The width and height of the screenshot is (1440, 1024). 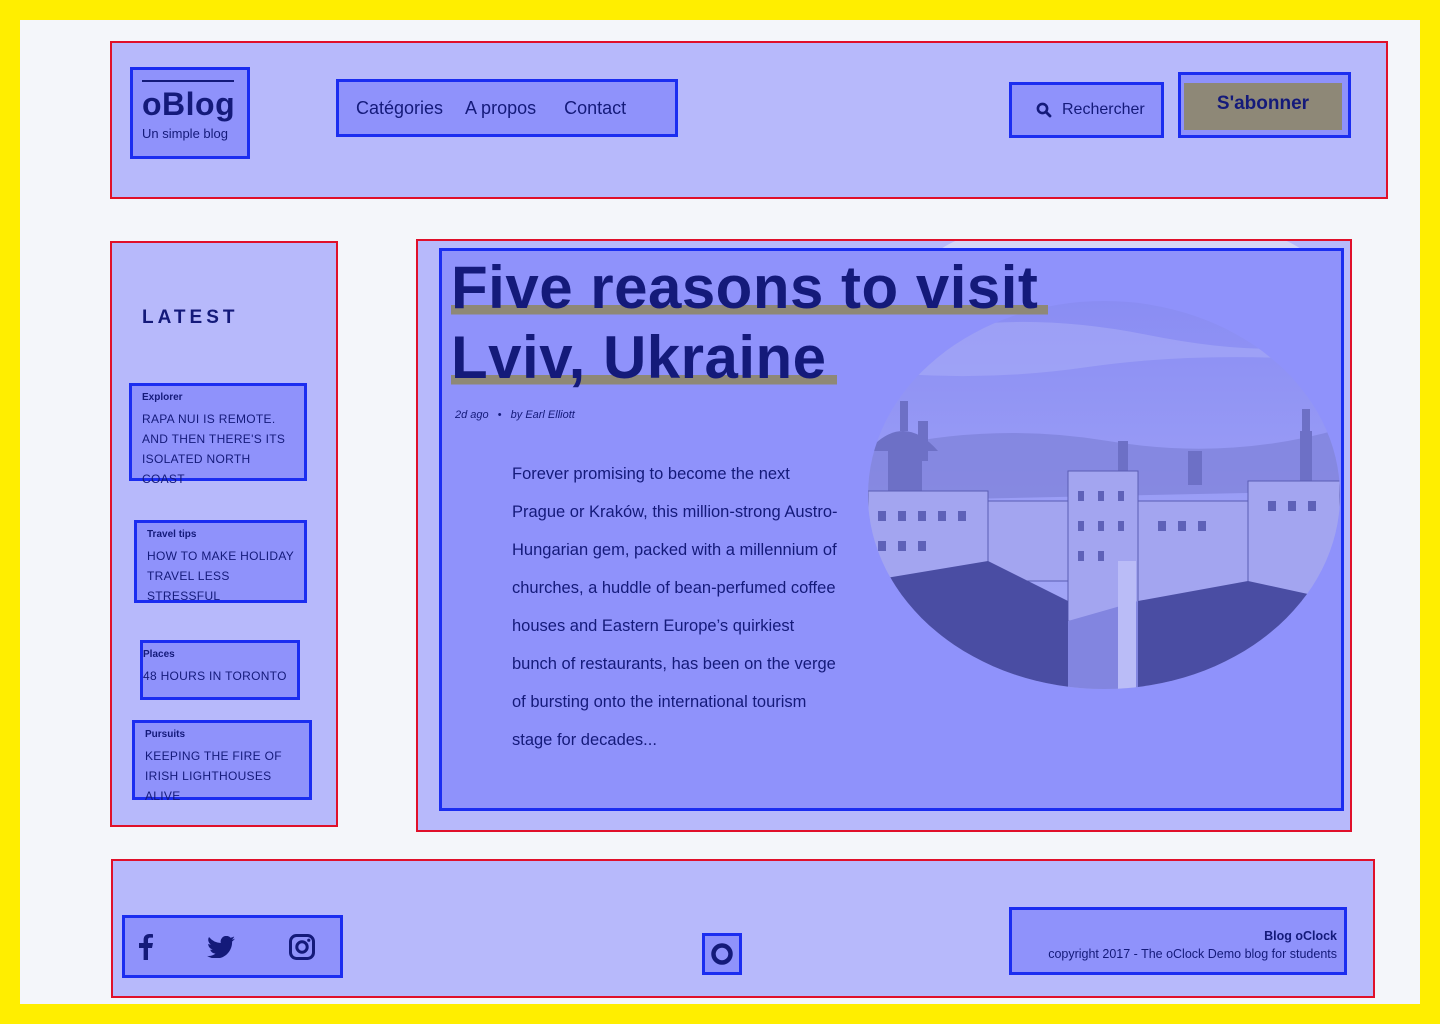 I want to click on latest-item-title: 48 hours in Toronto, so click(x=215, y=676).